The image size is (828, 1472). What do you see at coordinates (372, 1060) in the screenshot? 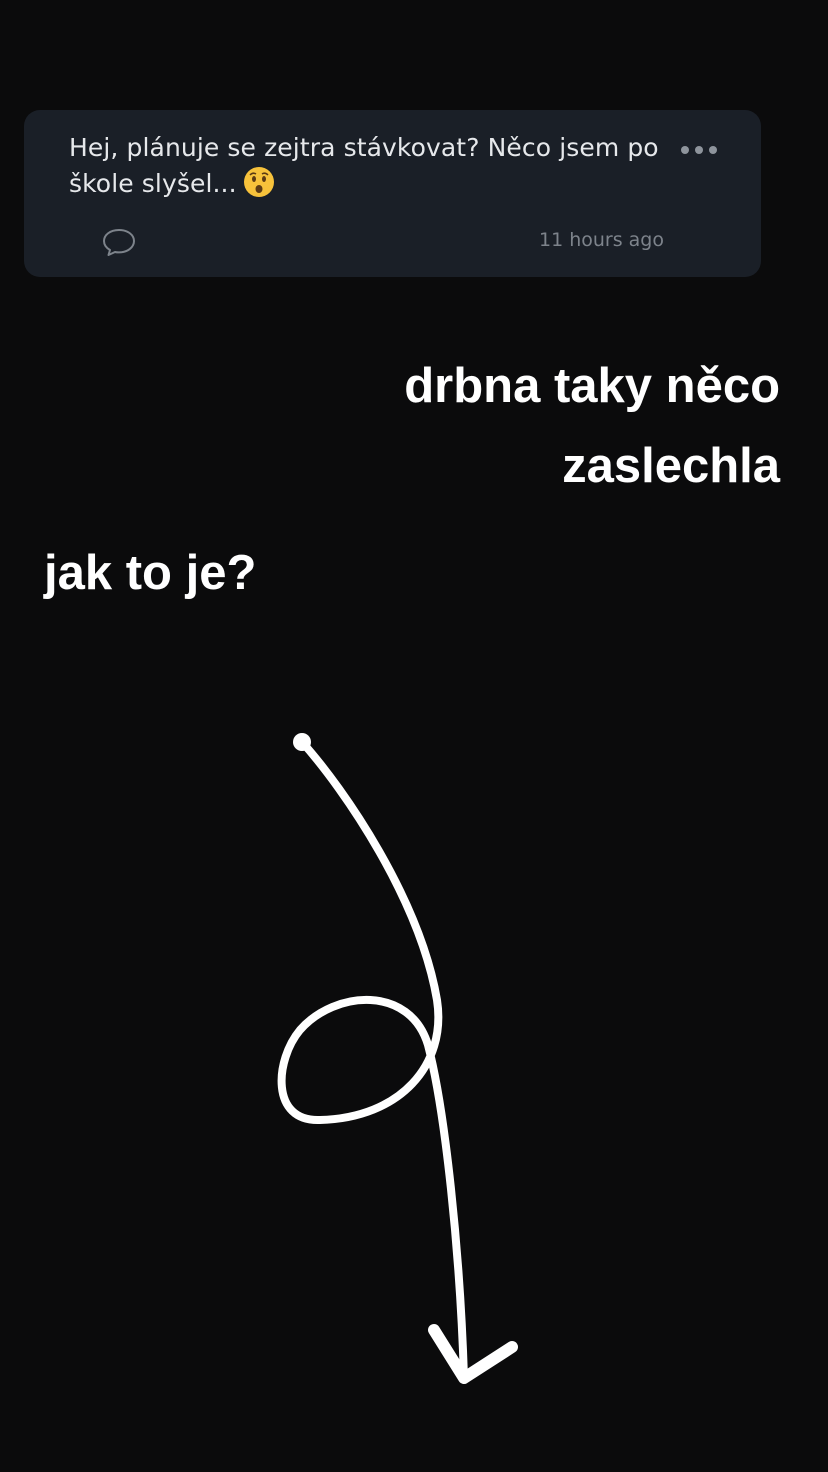
I see `arrow-stroke` at bounding box center [372, 1060].